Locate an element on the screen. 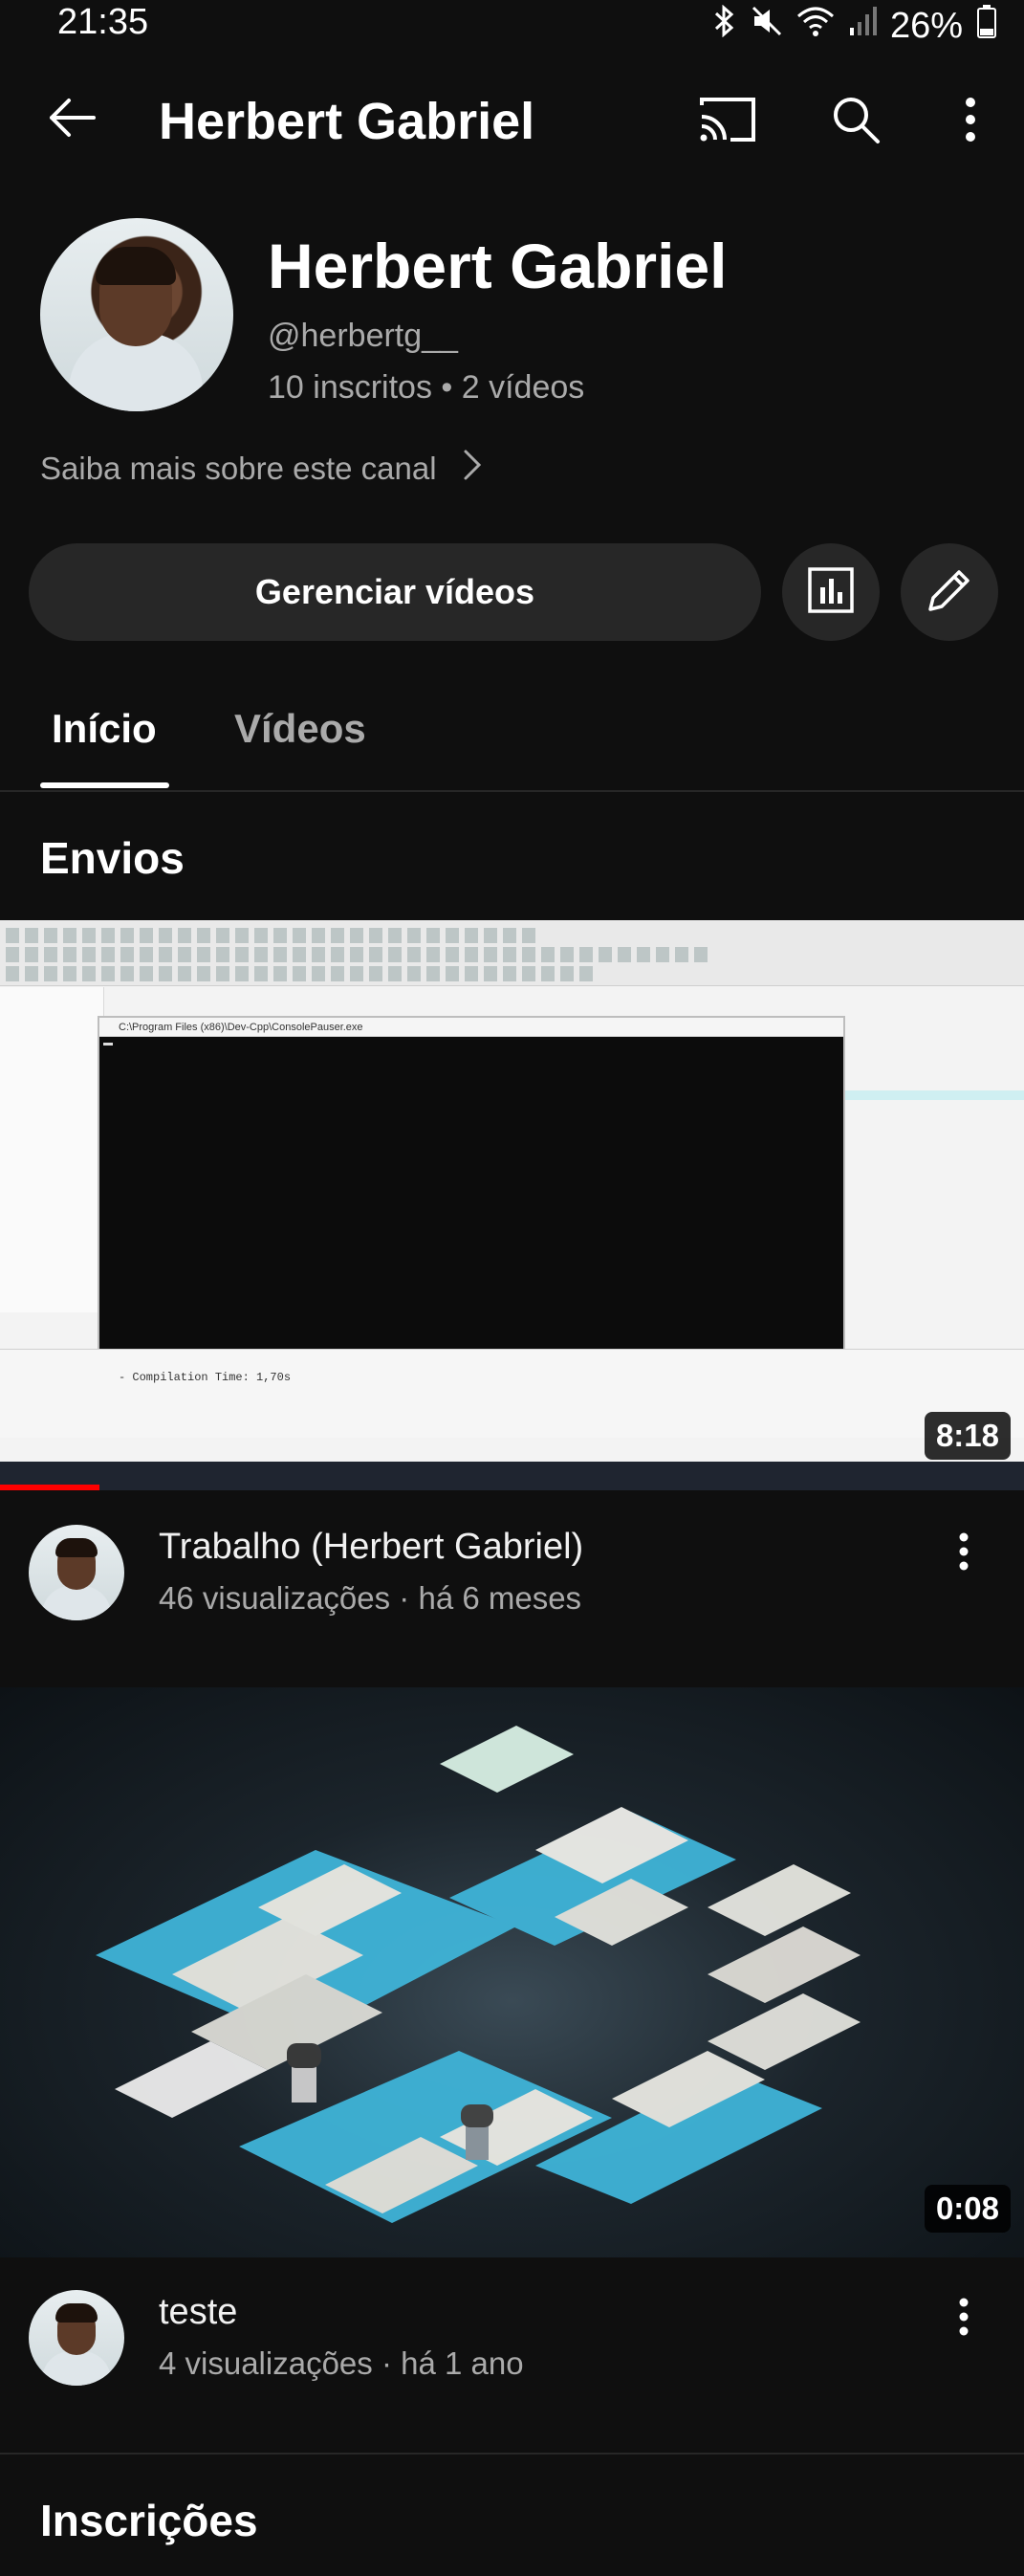  video-meta: 46 visualizações · há 6 meses is located at coordinates (370, 1598).